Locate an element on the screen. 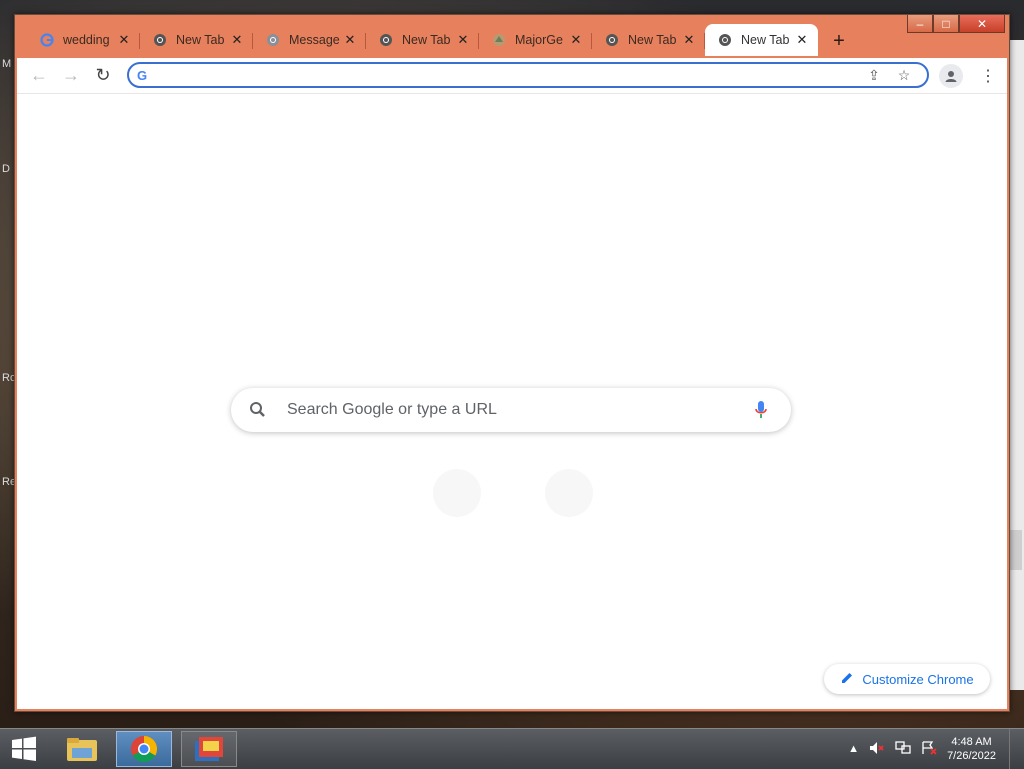 Image resolution: width=1024 pixels, height=769 pixels. address-bar: G ⇪ ☆ is located at coordinates (528, 75).